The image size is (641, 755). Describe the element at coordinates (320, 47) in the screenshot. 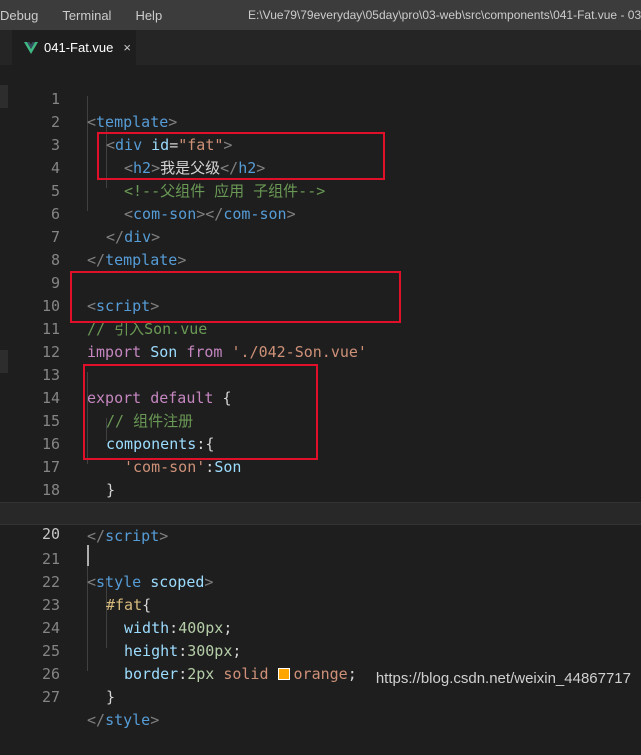

I see `tab-bar: 041-Fat.vue ×` at that location.